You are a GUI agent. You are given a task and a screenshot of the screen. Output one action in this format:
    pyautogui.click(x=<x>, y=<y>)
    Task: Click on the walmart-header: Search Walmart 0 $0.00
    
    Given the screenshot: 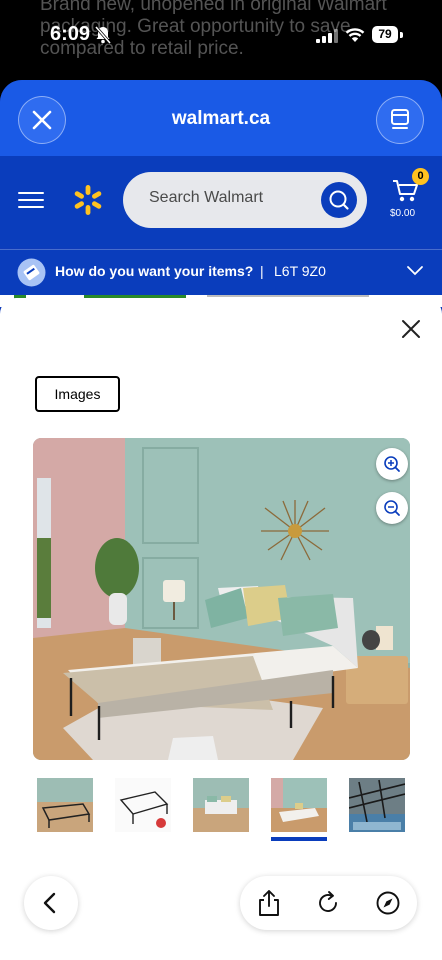 What is the action you would take?
    pyautogui.click(x=221, y=202)
    